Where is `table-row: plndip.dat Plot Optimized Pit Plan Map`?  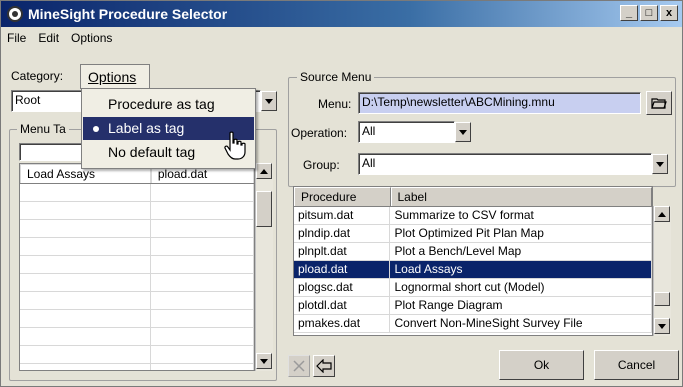
table-row: plndip.dat Plot Optimized Pit Plan Map is located at coordinates (473, 234).